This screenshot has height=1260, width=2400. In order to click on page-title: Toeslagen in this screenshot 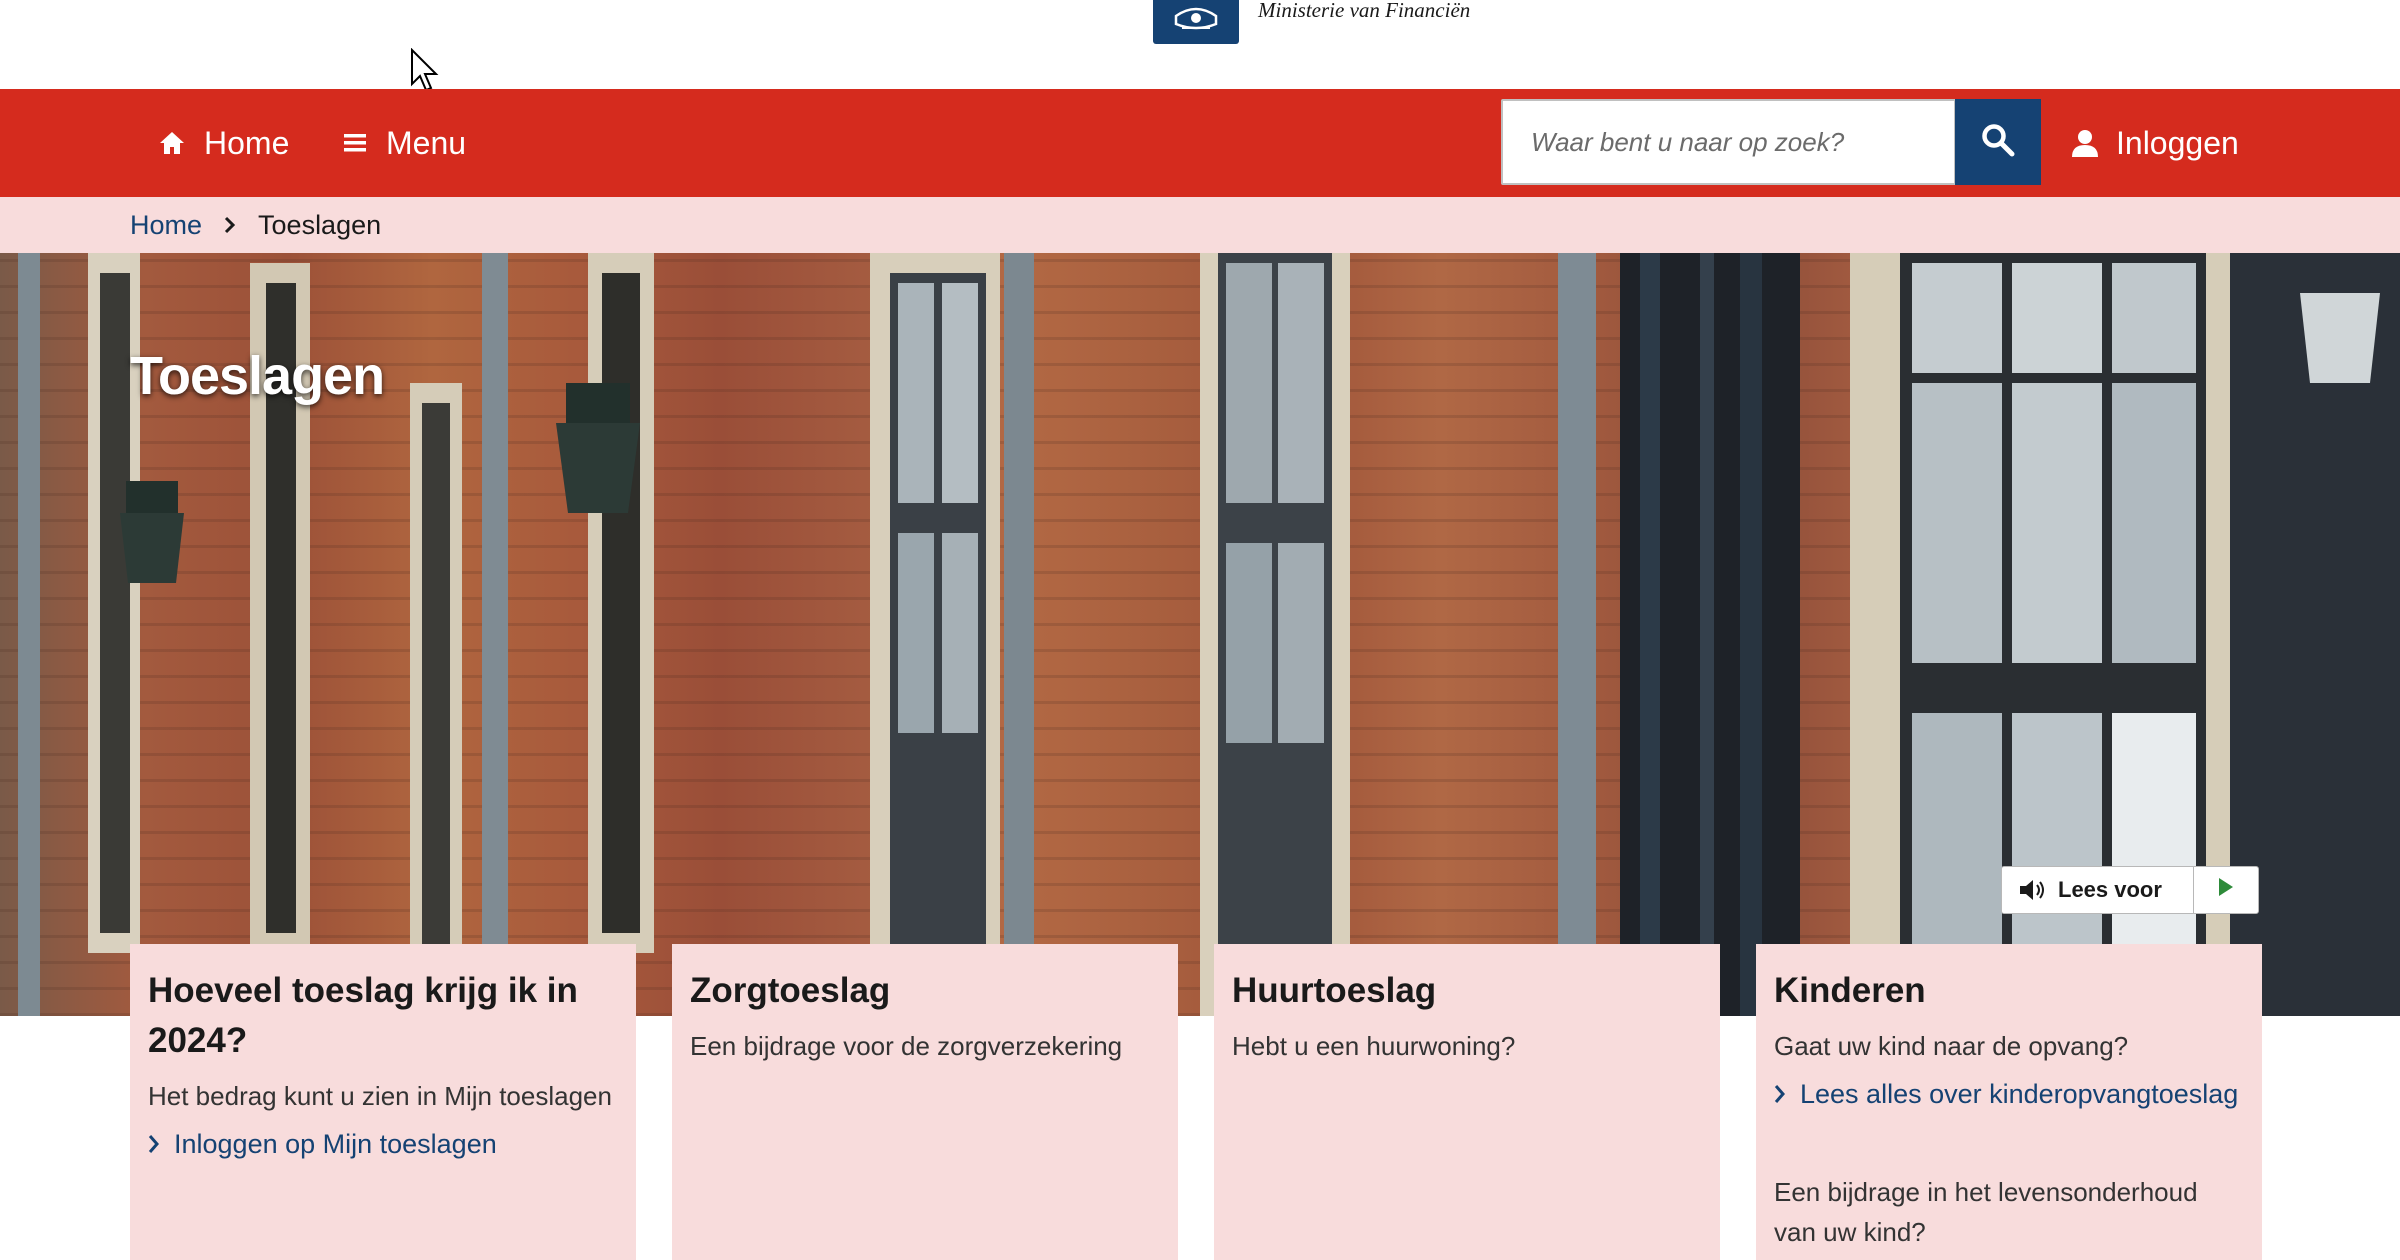, I will do `click(257, 376)`.